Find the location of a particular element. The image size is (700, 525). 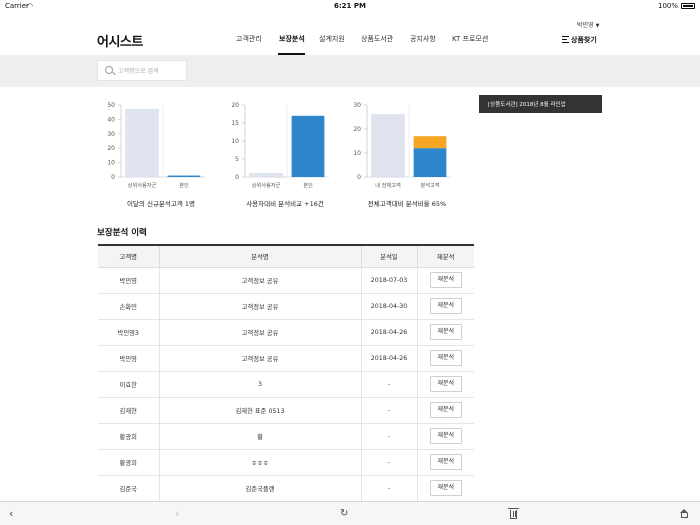

history-section-title: 보장분석 이력 is located at coordinates (122, 233).